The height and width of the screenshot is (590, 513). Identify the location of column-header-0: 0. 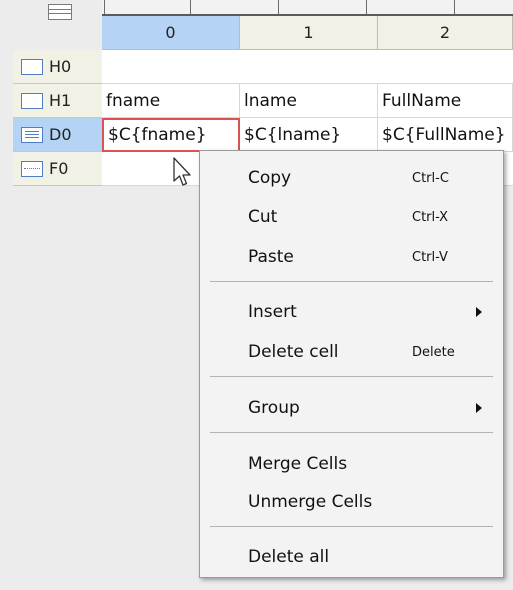
(171, 33).